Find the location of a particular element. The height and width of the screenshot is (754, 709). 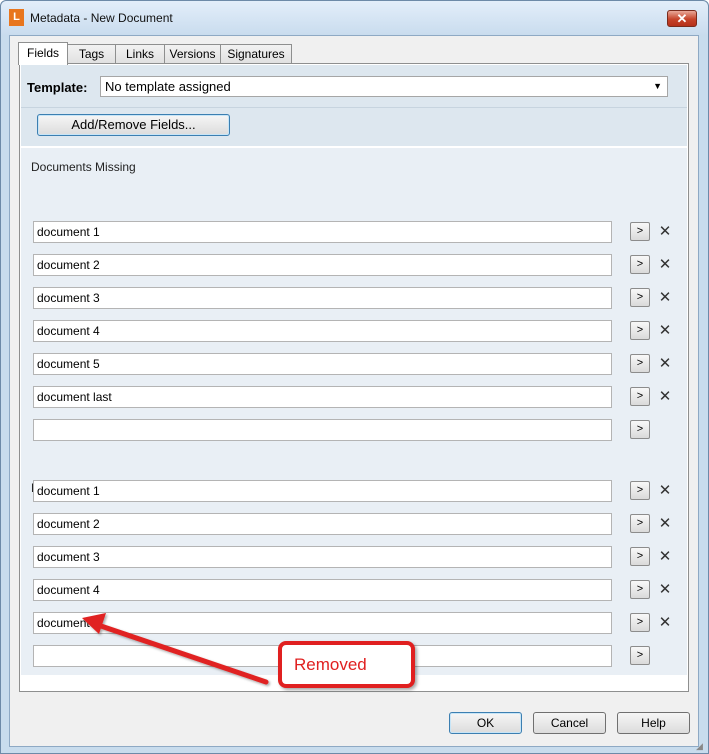

removed-callout: Removed is located at coordinates (346, 664).